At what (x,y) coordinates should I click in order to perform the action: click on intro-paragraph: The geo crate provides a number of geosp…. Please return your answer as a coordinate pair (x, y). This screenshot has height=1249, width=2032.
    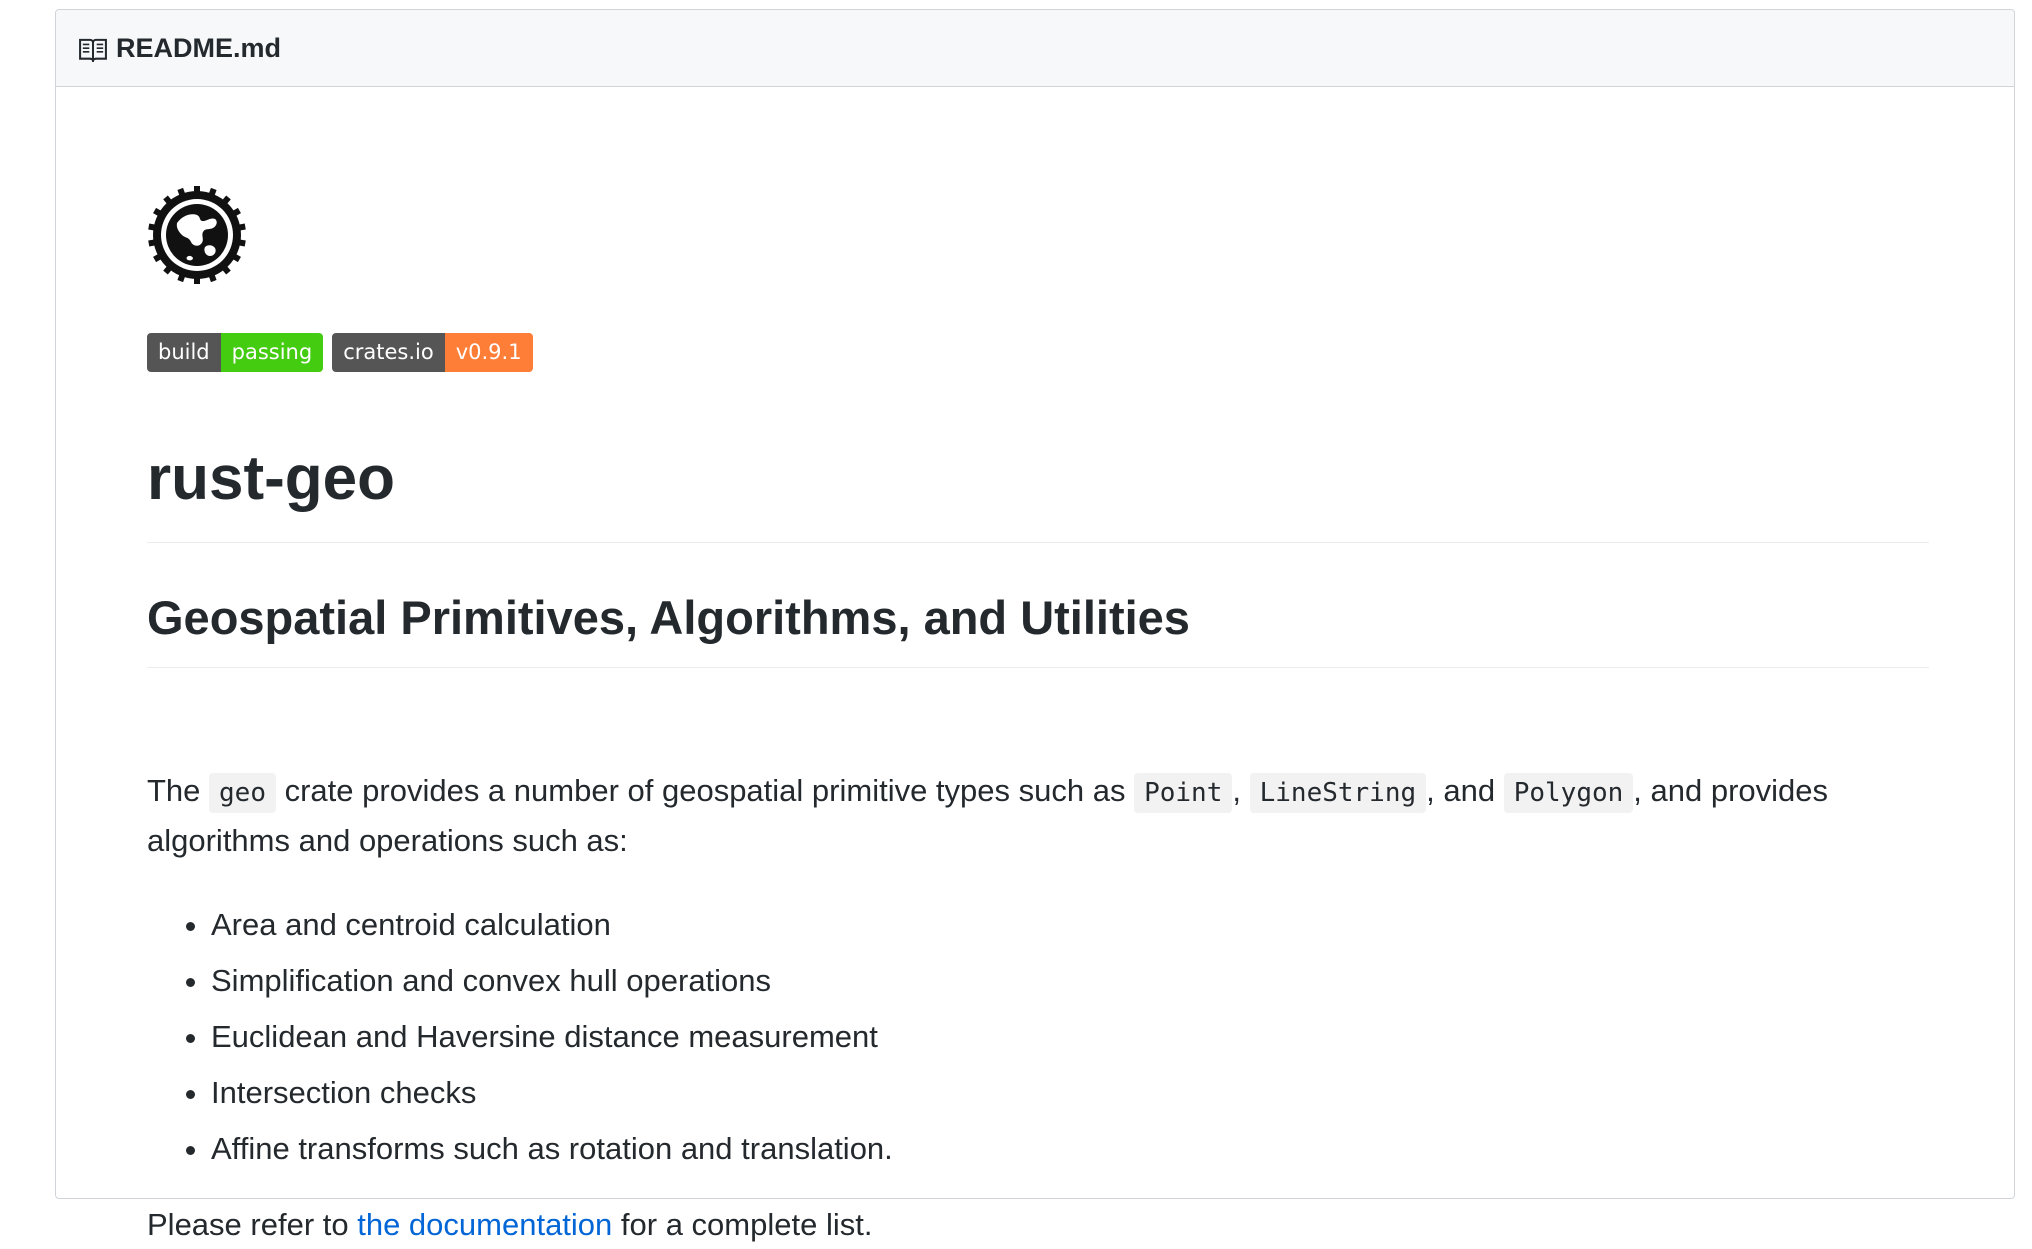
    Looking at the image, I should click on (1038, 816).